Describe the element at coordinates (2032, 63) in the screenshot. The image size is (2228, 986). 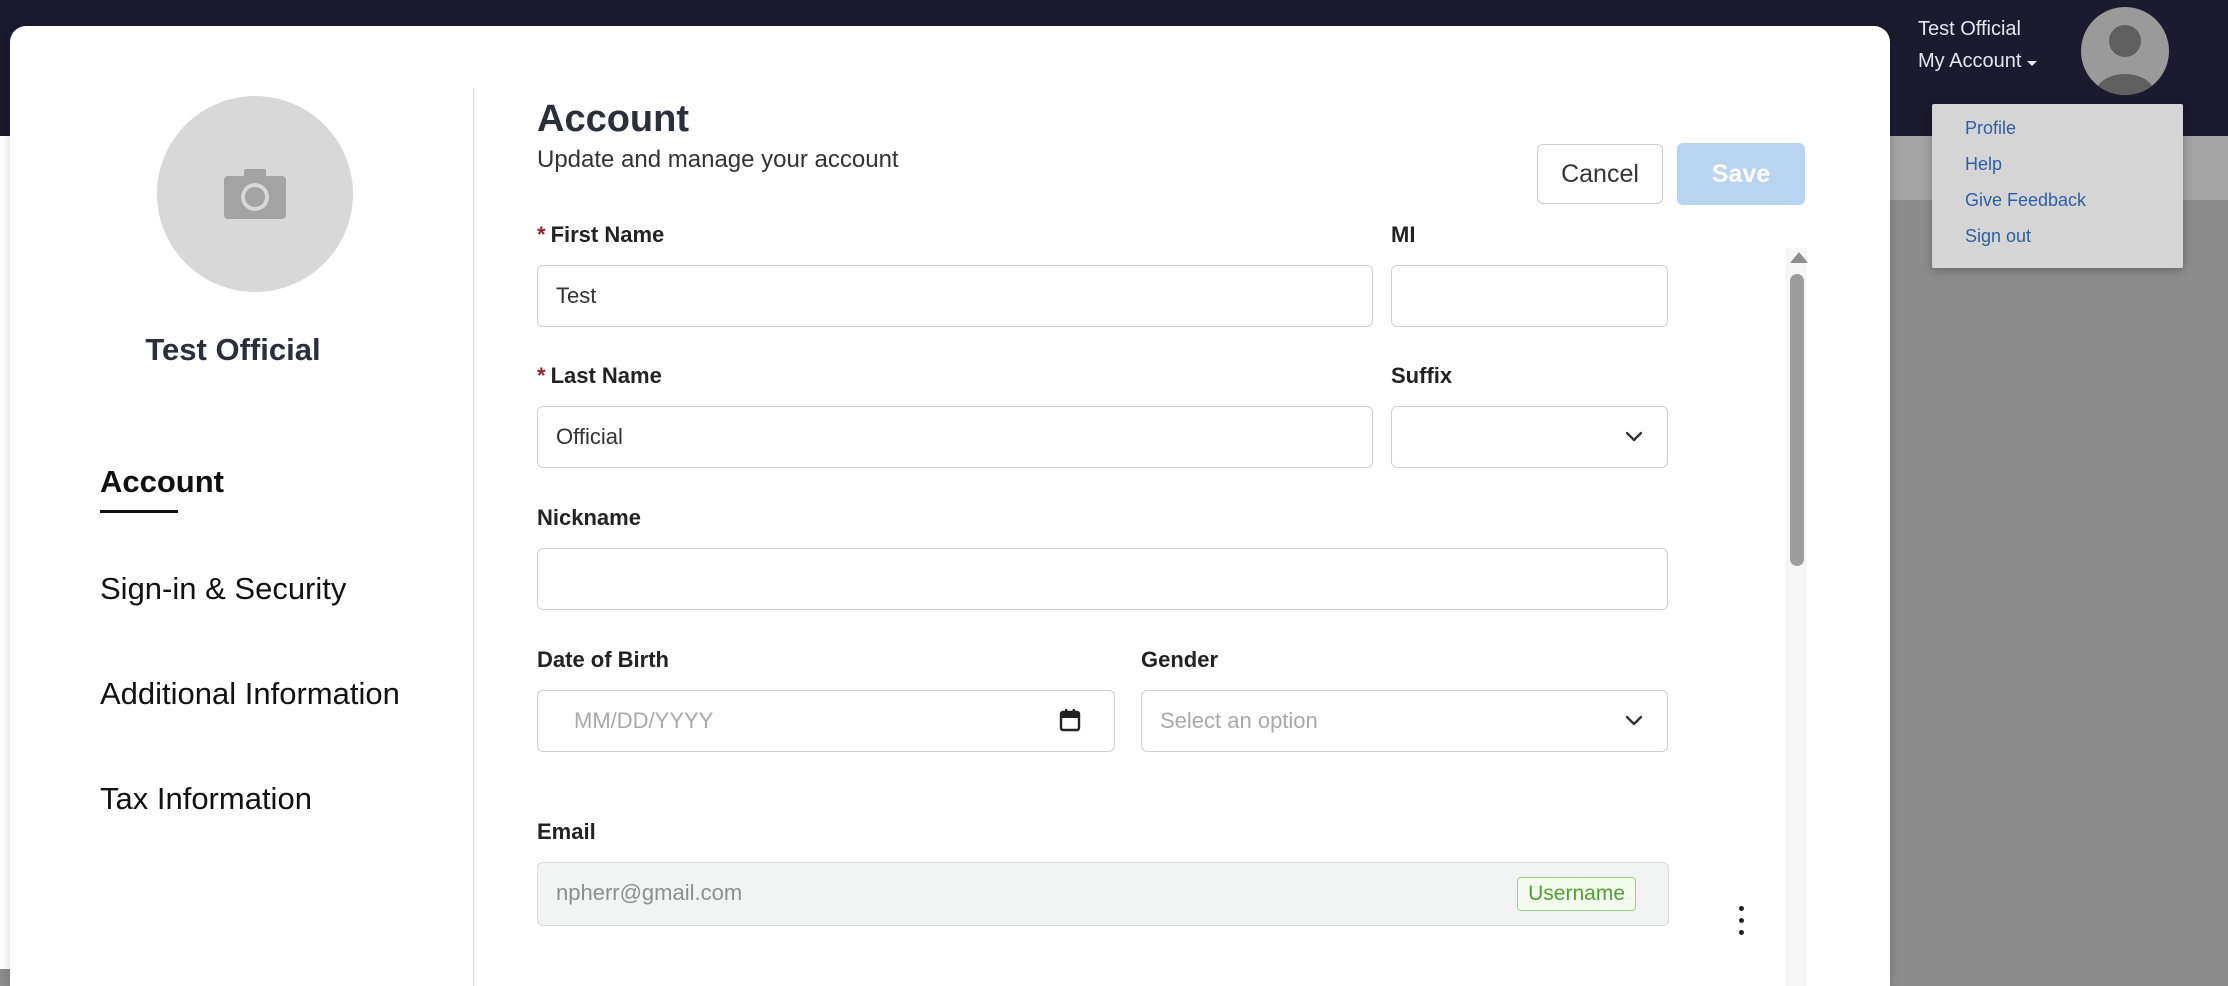
I see `caret-down-icon` at that location.